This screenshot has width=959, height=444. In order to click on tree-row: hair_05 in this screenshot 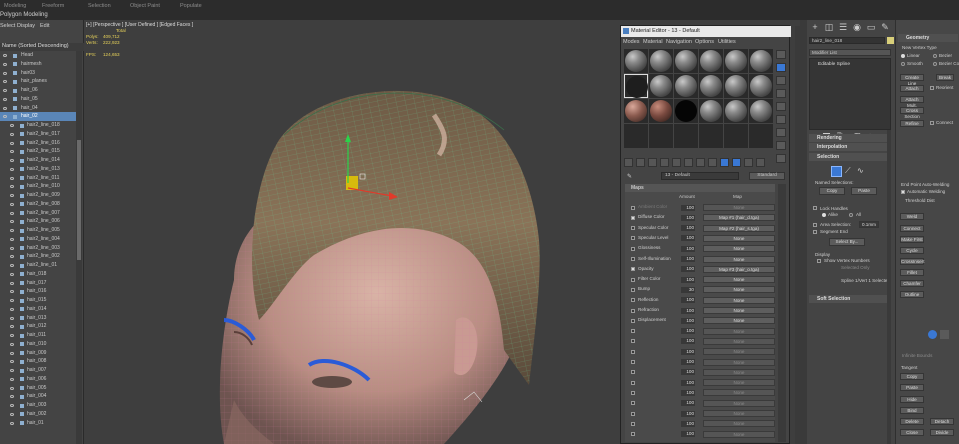, I will do `click(38, 99)`.